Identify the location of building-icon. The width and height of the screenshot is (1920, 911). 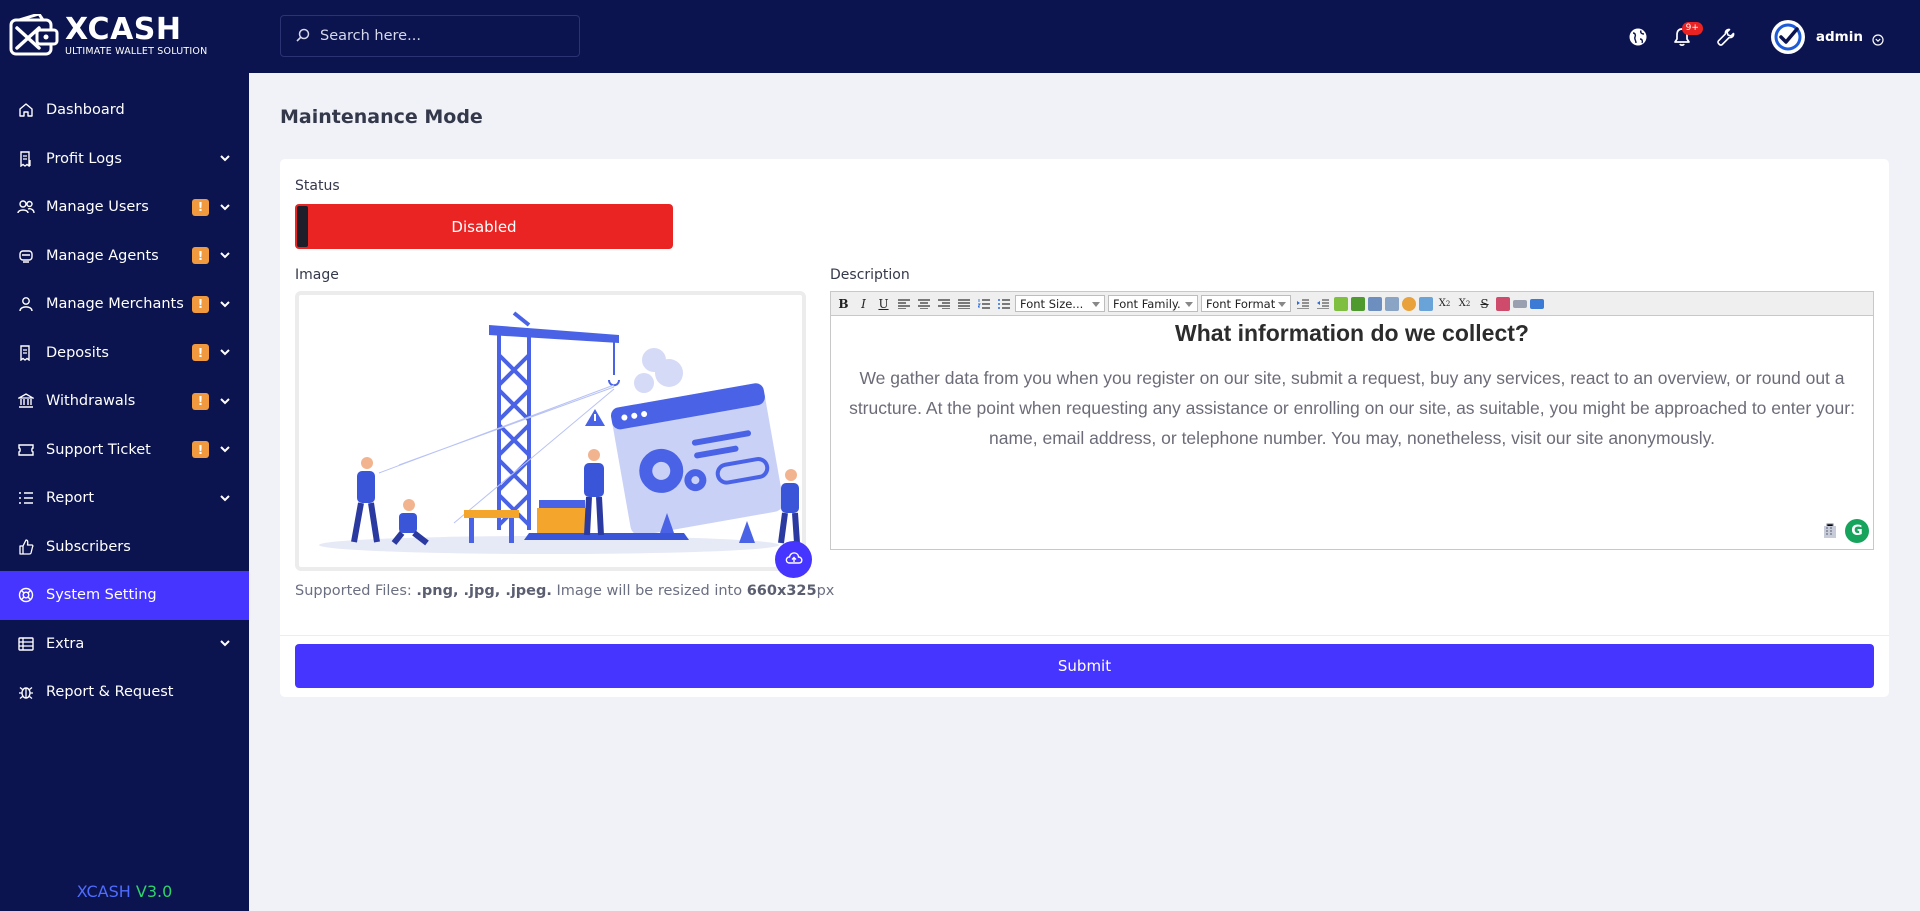
(1830, 531).